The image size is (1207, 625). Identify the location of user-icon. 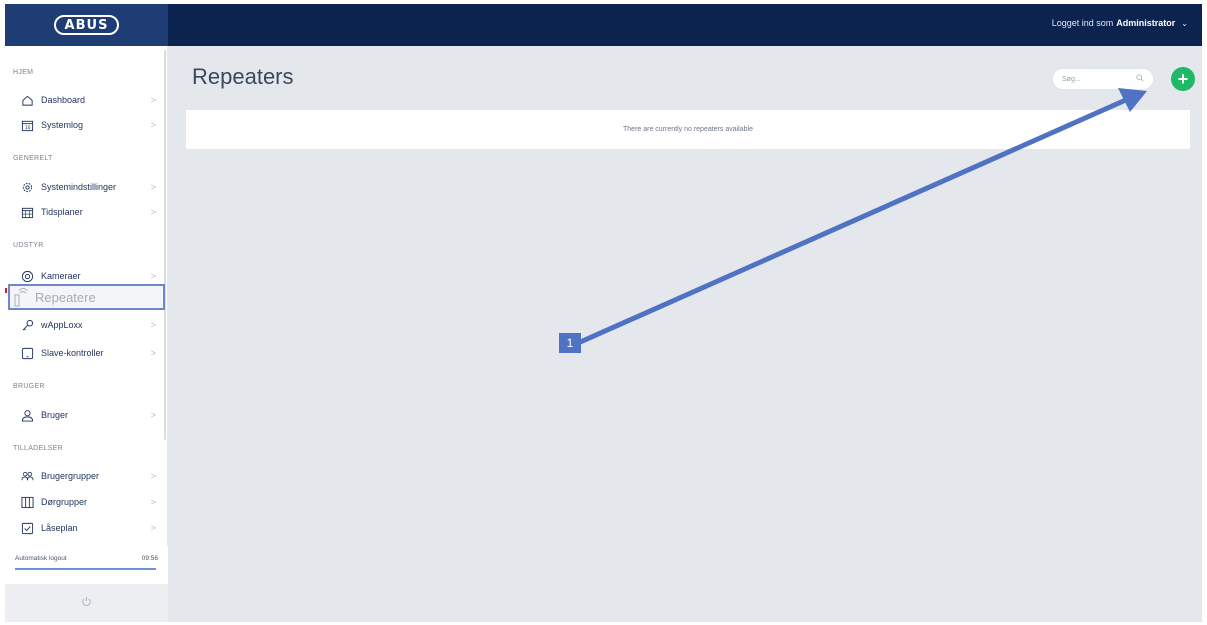
(27, 415).